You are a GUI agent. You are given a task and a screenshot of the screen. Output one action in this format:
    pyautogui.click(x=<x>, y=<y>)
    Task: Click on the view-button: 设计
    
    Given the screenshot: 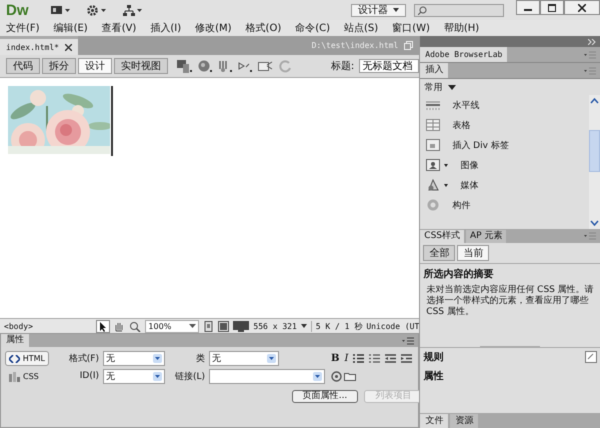 What is the action you would take?
    pyautogui.click(x=95, y=66)
    